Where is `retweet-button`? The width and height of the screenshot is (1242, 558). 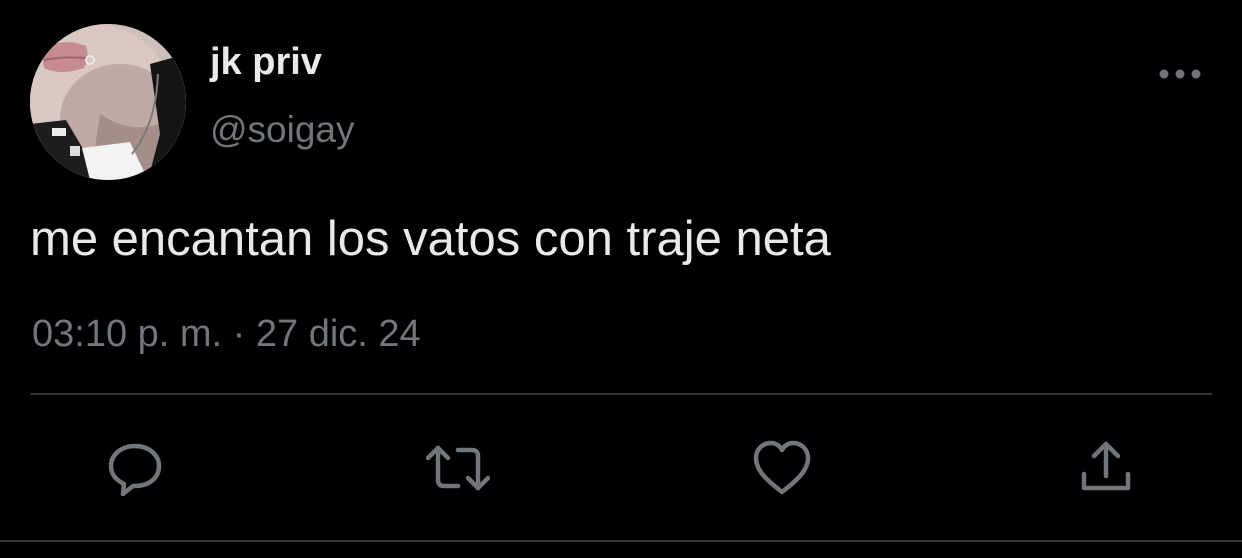
retweet-button is located at coordinates (458, 468).